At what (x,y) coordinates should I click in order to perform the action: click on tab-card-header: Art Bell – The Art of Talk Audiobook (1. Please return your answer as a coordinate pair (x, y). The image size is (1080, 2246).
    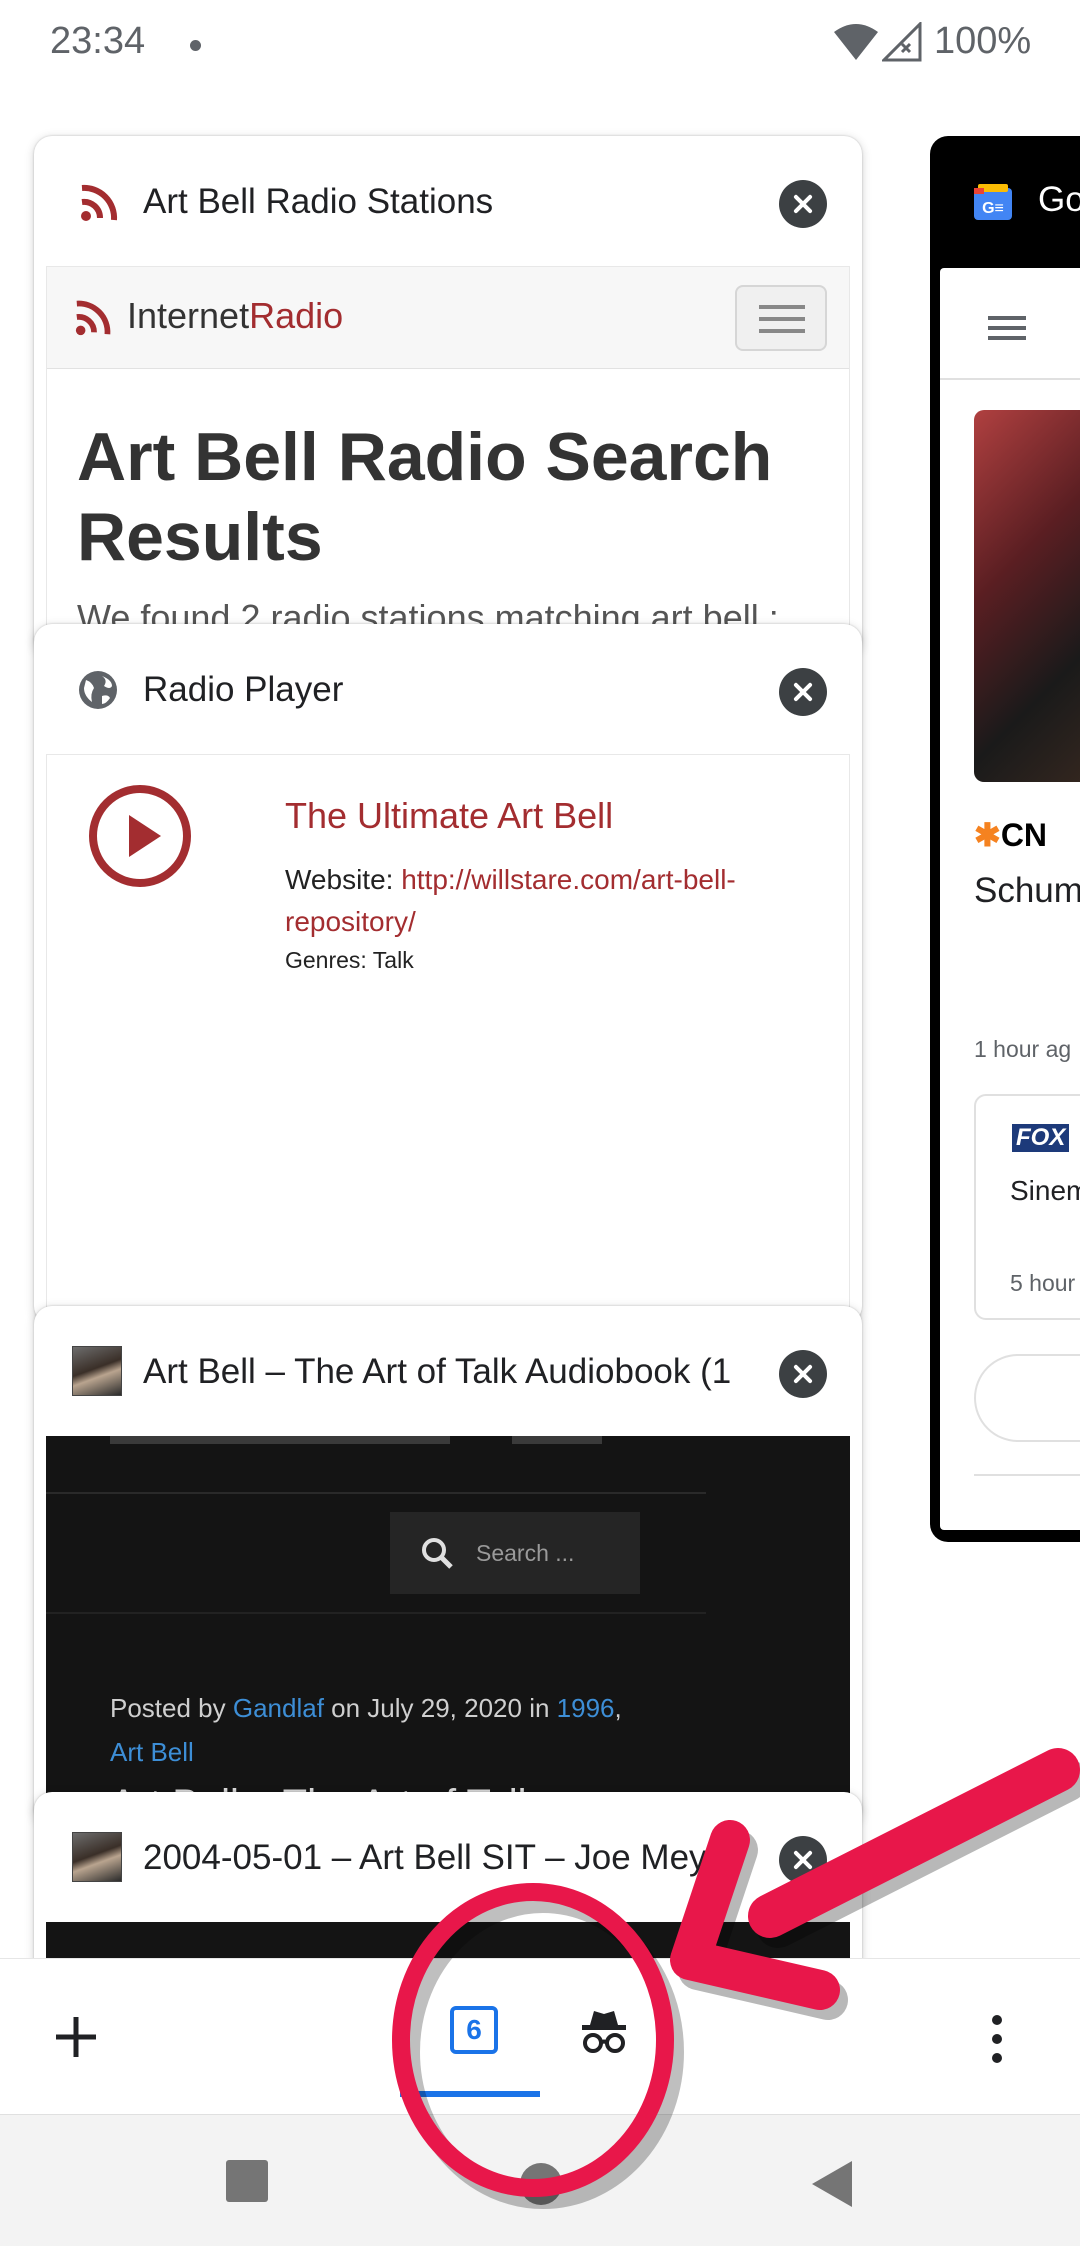
    Looking at the image, I should click on (448, 1371).